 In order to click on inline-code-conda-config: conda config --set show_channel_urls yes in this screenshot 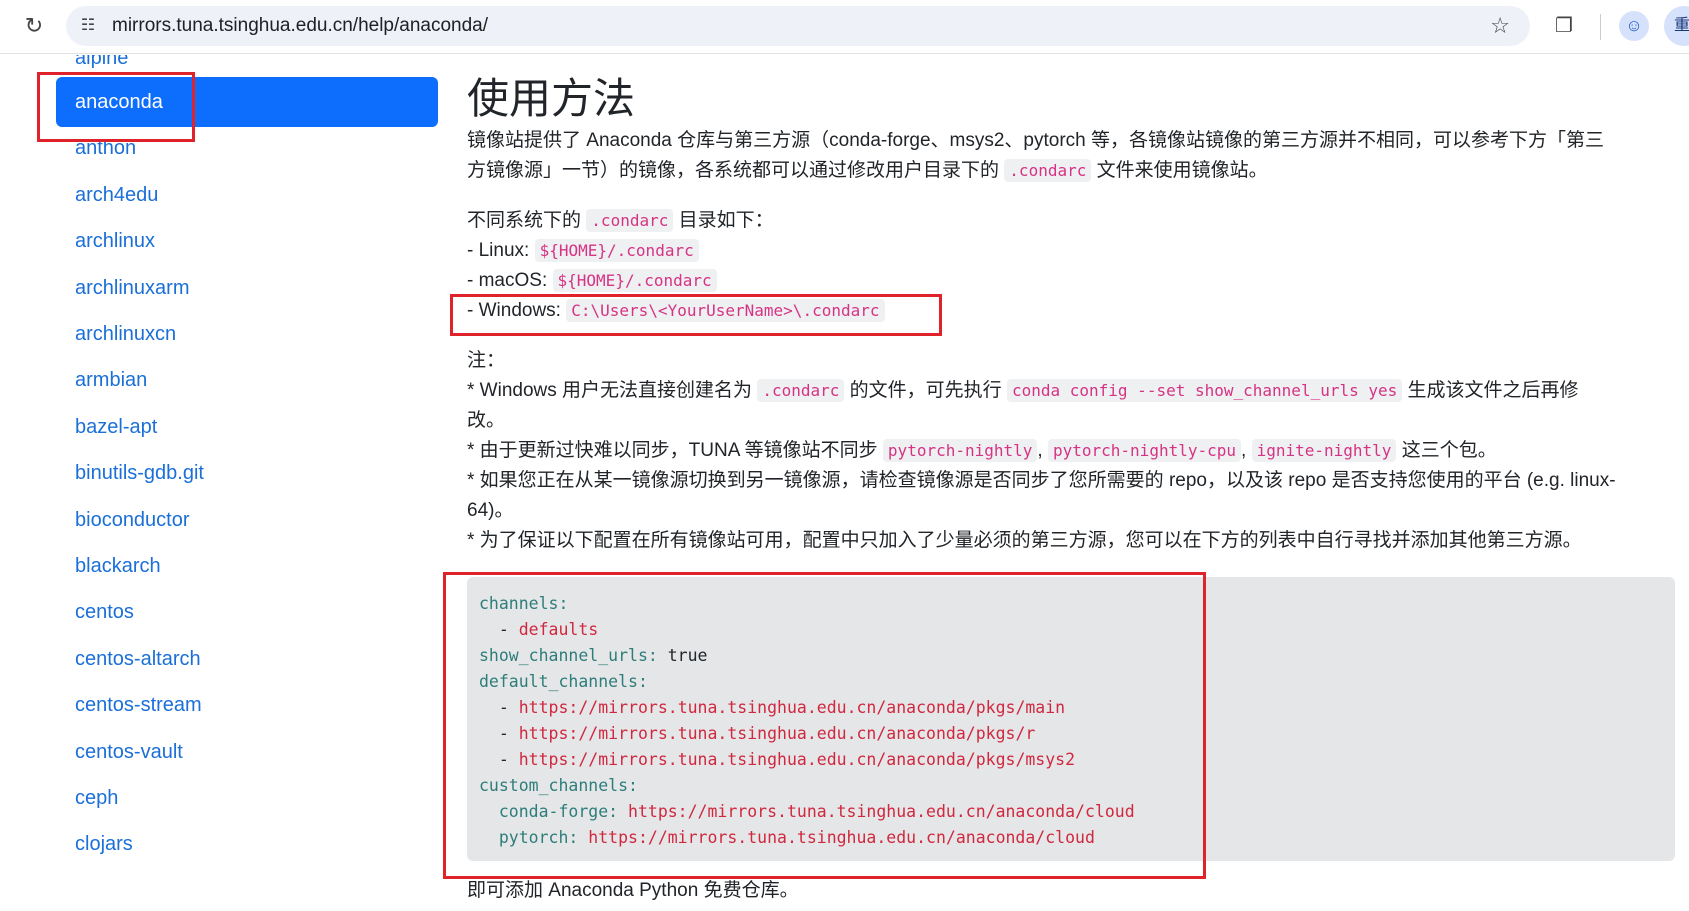, I will do `click(1204, 390)`.